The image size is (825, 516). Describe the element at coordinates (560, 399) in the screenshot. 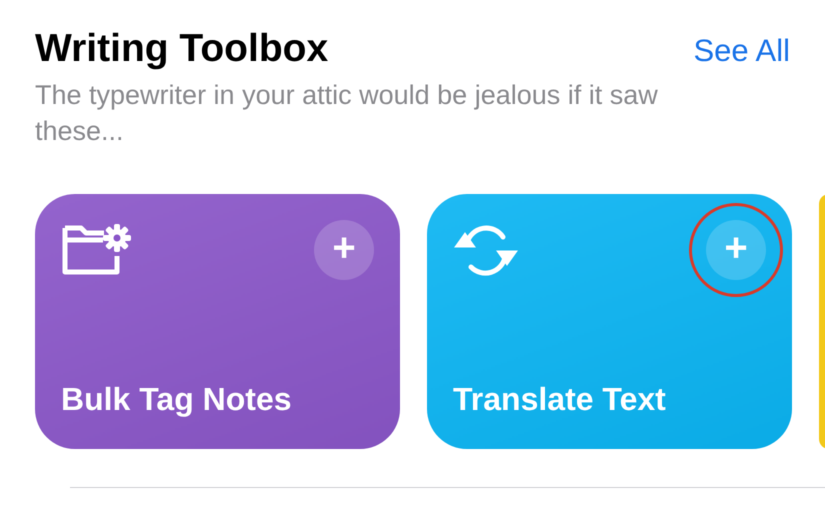

I see `card-title: Translate Text` at that location.